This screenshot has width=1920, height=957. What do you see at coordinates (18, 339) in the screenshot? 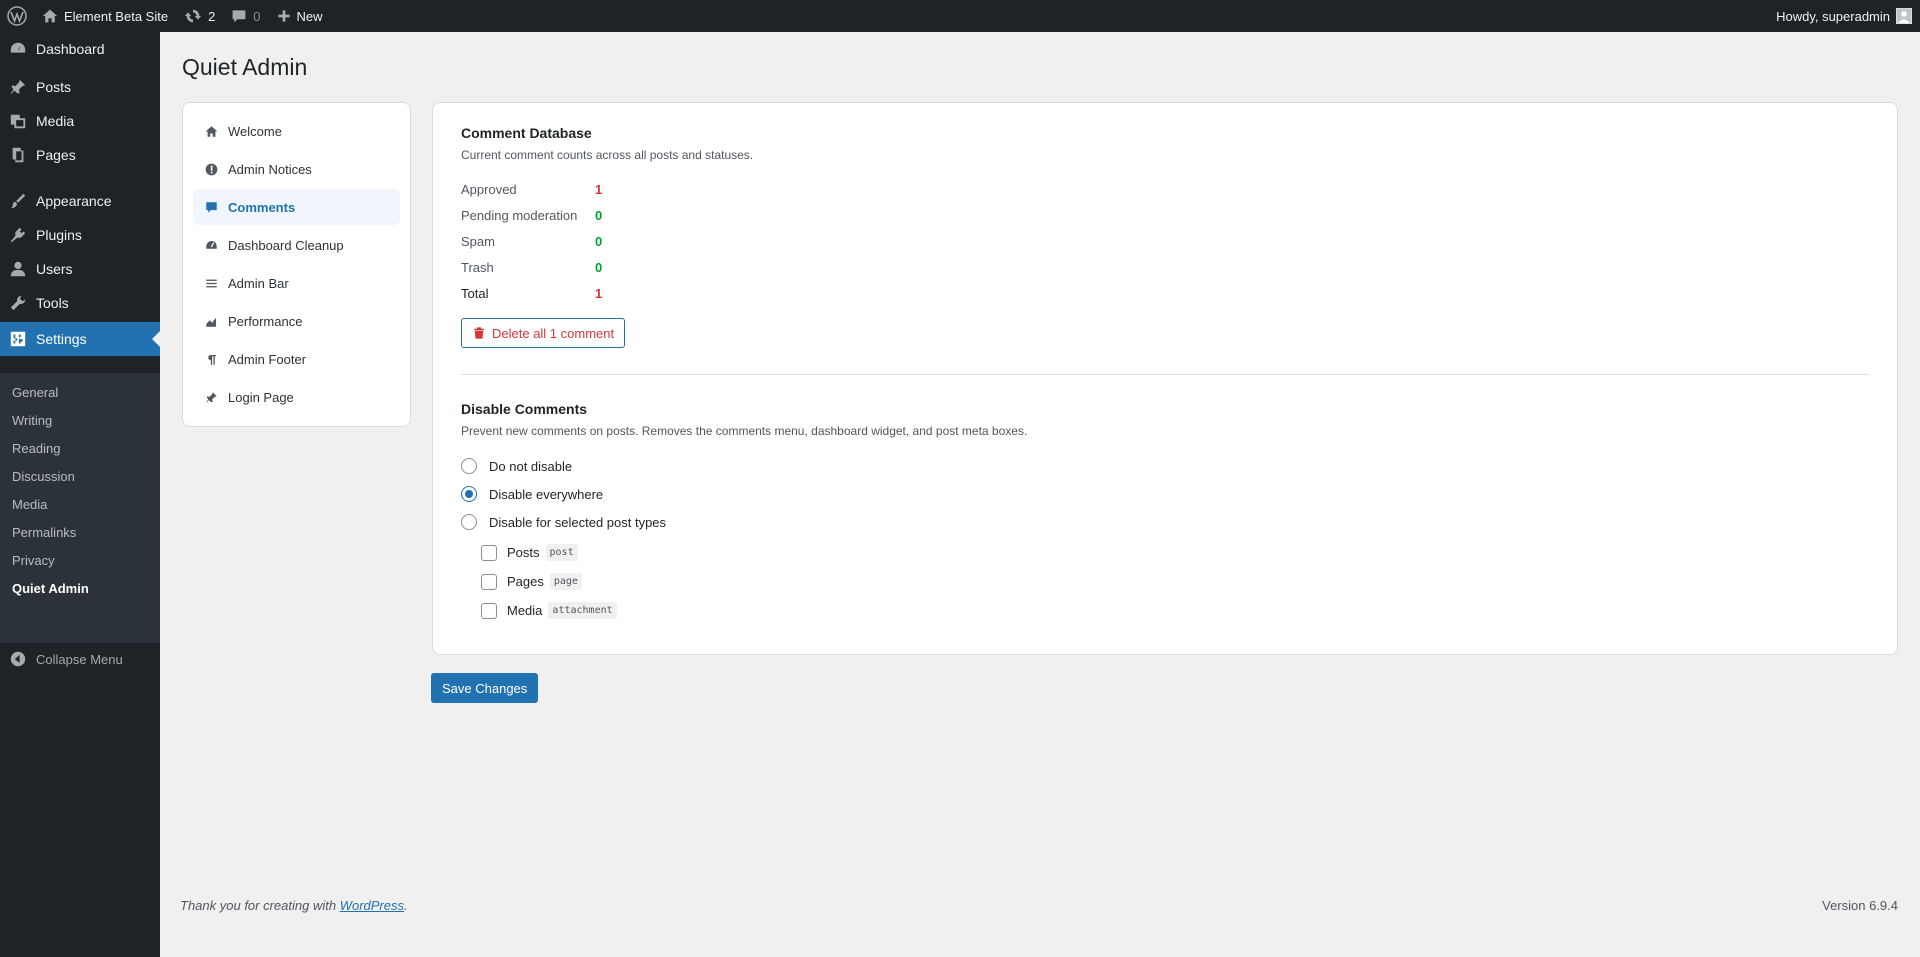
I see `settings-icon` at bounding box center [18, 339].